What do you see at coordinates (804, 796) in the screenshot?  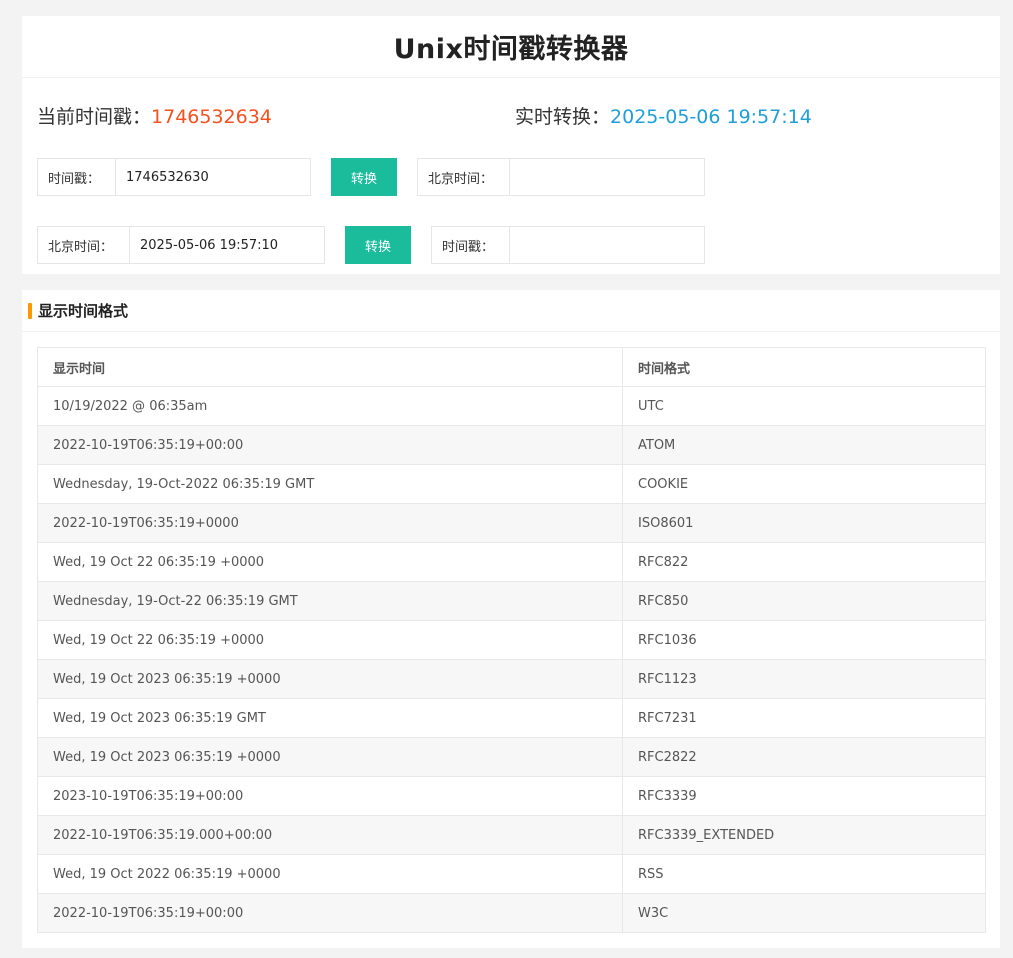 I see `format-name-cell: RFC3339` at bounding box center [804, 796].